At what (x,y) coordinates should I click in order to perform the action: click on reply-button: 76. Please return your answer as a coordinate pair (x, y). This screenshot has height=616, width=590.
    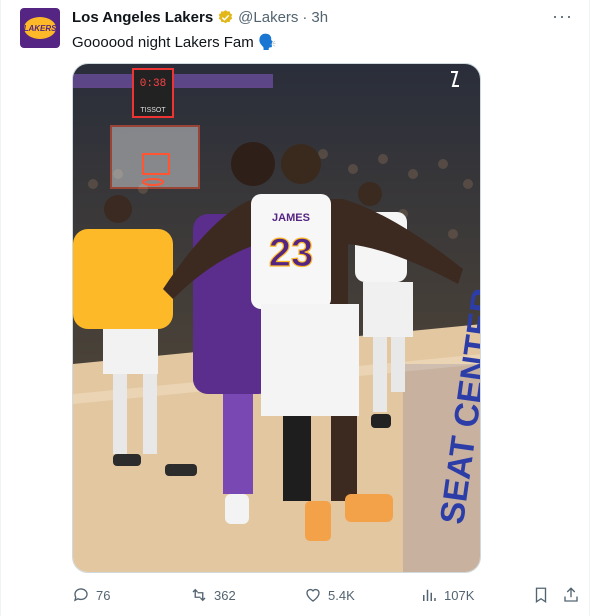
    Looking at the image, I should click on (131, 595).